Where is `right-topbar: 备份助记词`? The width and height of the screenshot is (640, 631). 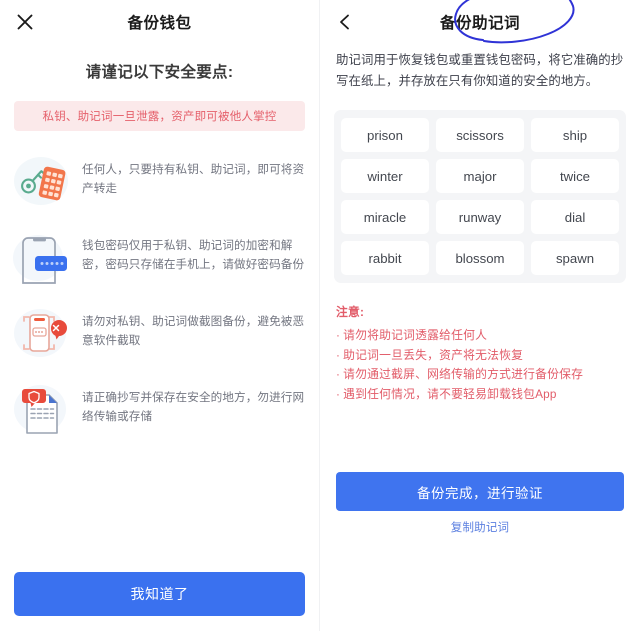 right-topbar: 备份助记词 is located at coordinates (480, 22).